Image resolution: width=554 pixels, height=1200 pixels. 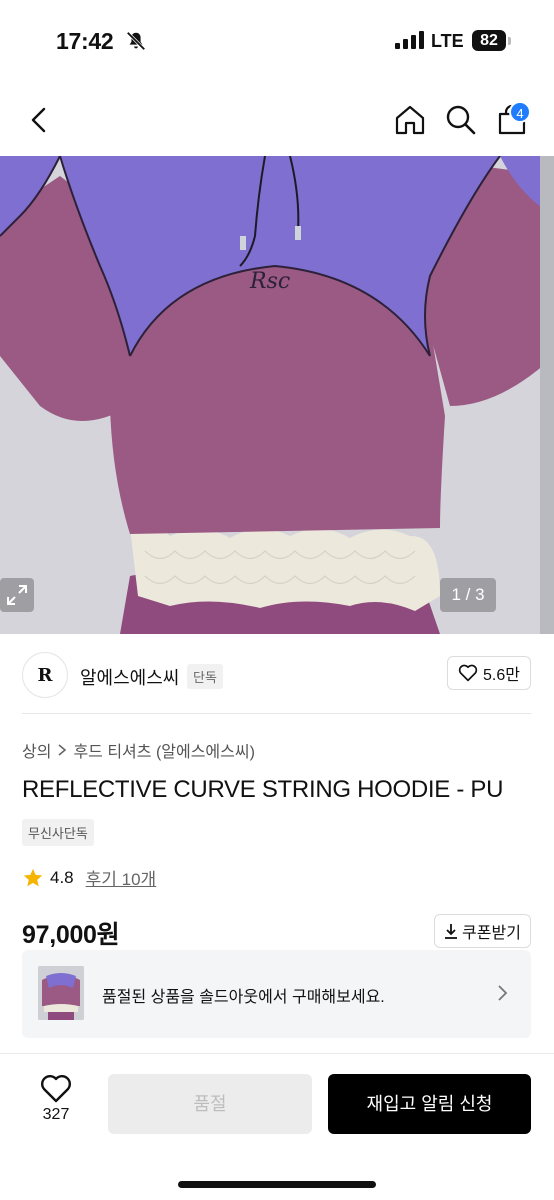 I want to click on product-title: REFLECTIVE CURVE STRING HOODIE - PU, so click(x=263, y=789).